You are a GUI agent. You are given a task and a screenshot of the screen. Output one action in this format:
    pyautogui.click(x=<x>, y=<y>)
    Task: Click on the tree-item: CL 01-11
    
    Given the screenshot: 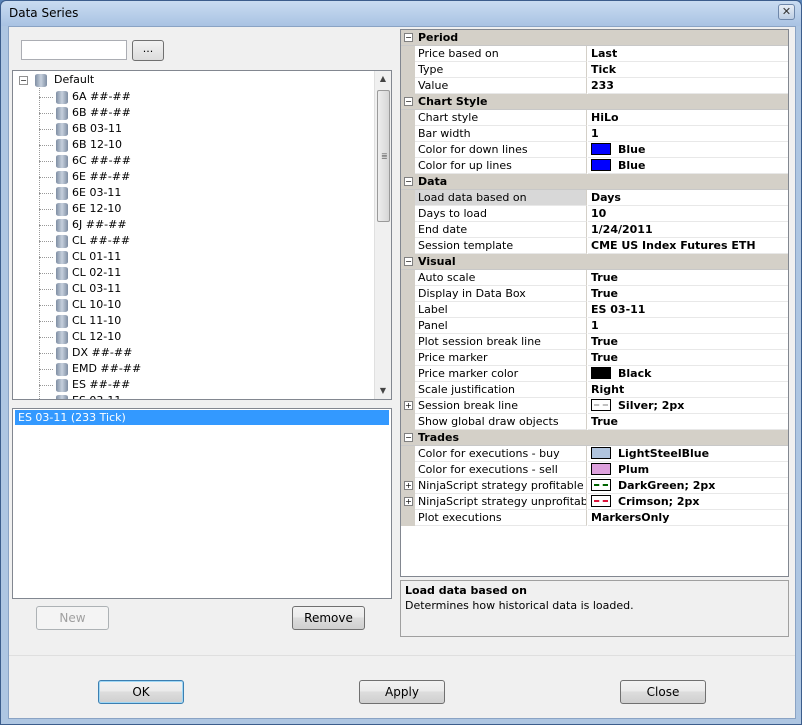 What is the action you would take?
    pyautogui.click(x=90, y=257)
    